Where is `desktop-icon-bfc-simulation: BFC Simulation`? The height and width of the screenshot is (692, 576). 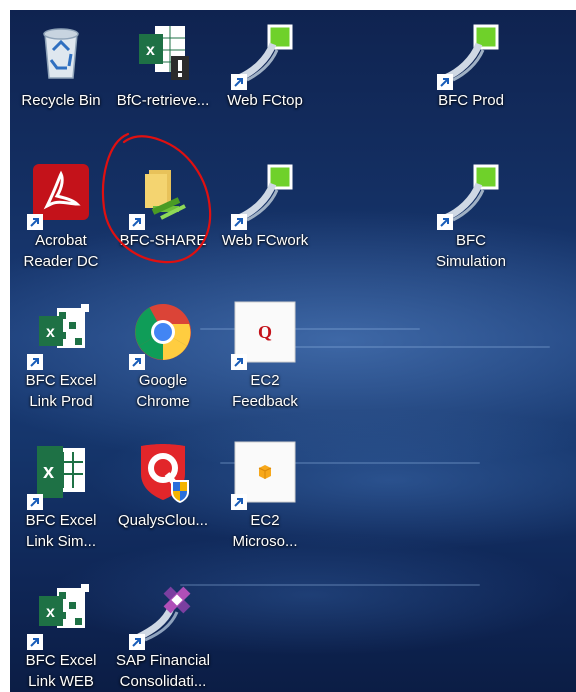 desktop-icon-bfc-simulation: BFC Simulation is located at coordinates (471, 224).